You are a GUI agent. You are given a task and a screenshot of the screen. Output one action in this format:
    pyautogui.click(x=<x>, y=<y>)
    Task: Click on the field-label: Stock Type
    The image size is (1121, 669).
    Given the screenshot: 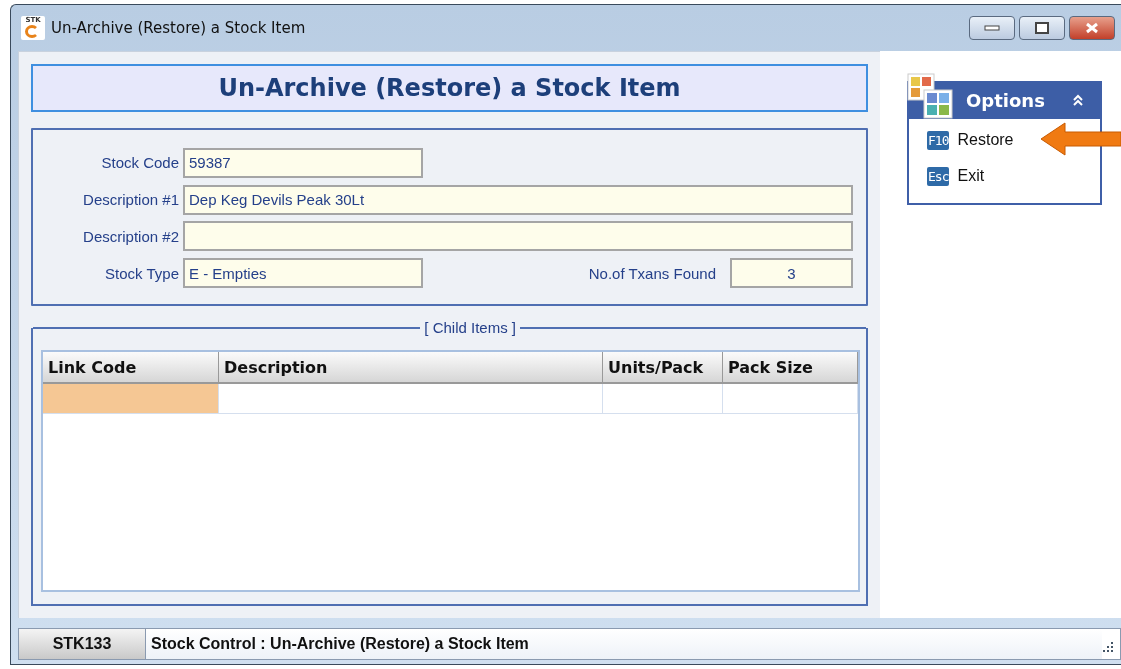 What is the action you would take?
    pyautogui.click(x=141, y=273)
    